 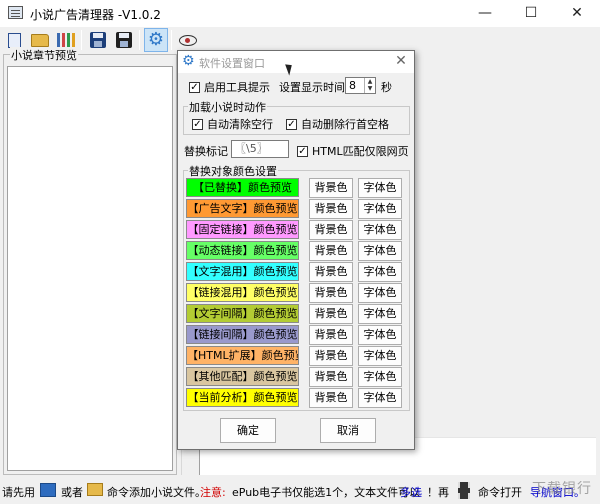 What do you see at coordinates (240, 124) in the screenshot?
I see `auto-clear-blank-label: 自动清除空行` at bounding box center [240, 124].